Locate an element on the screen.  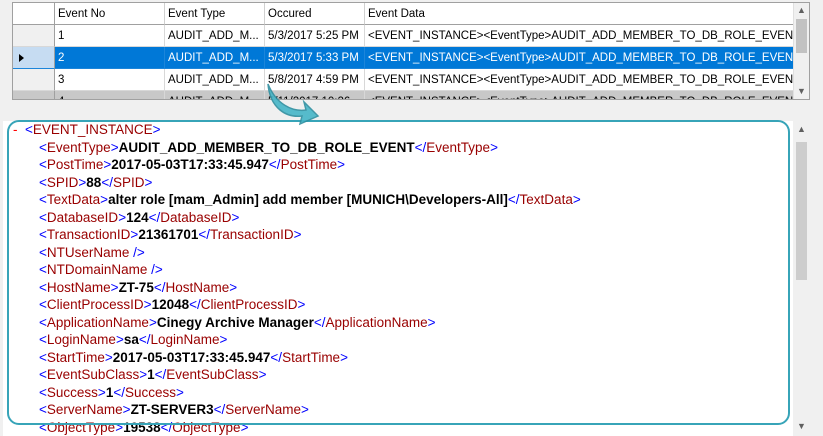
xml-tag-name: DatabaseID is located at coordinates (196, 217).